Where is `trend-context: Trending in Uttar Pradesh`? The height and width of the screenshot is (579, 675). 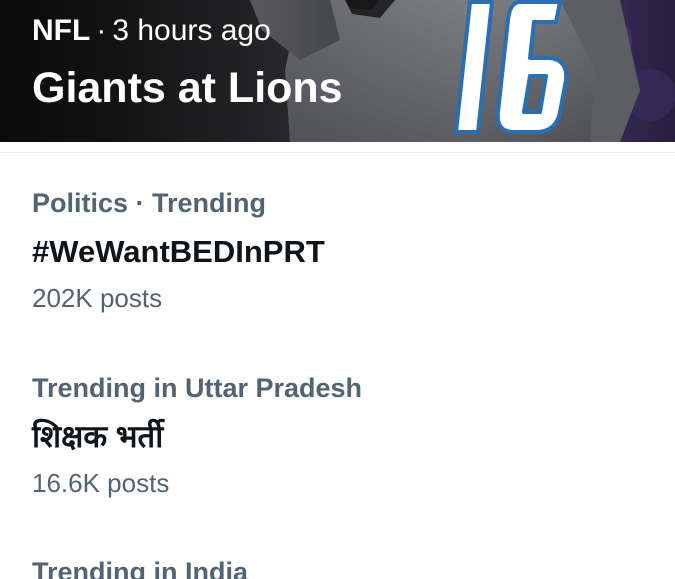 trend-context: Trending in Uttar Pradesh is located at coordinates (197, 388).